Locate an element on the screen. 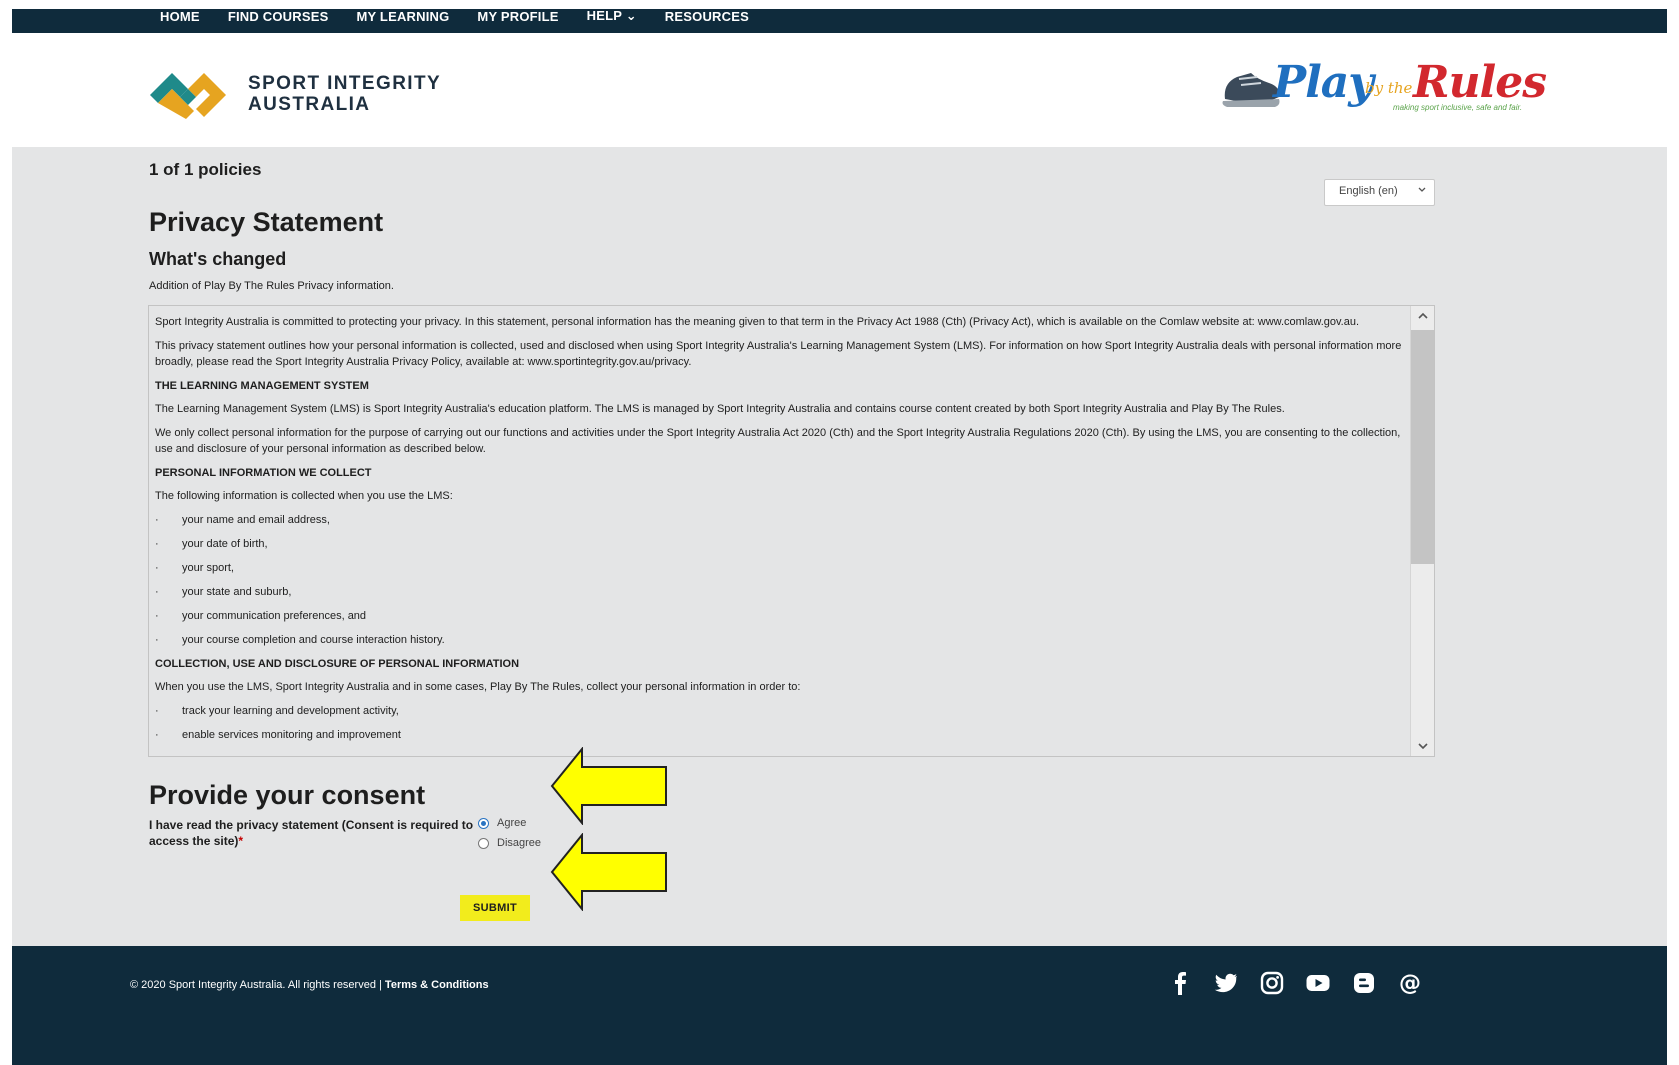 Image resolution: width=1679 pixels, height=1065 pixels. agree-label: Agree is located at coordinates (512, 823).